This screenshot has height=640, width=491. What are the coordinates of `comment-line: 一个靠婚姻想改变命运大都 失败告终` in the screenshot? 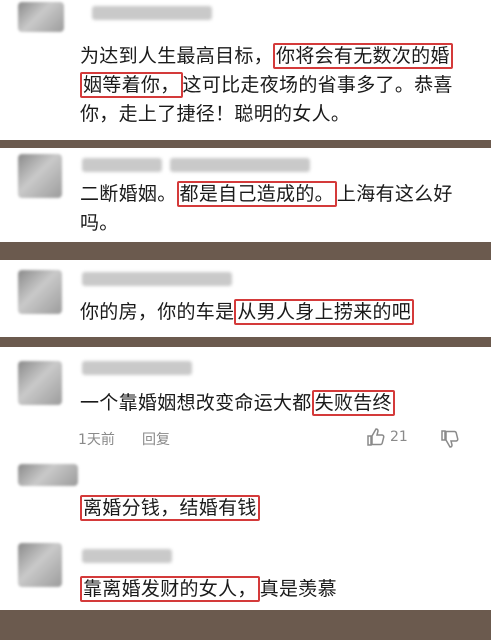 It's located at (280, 403).